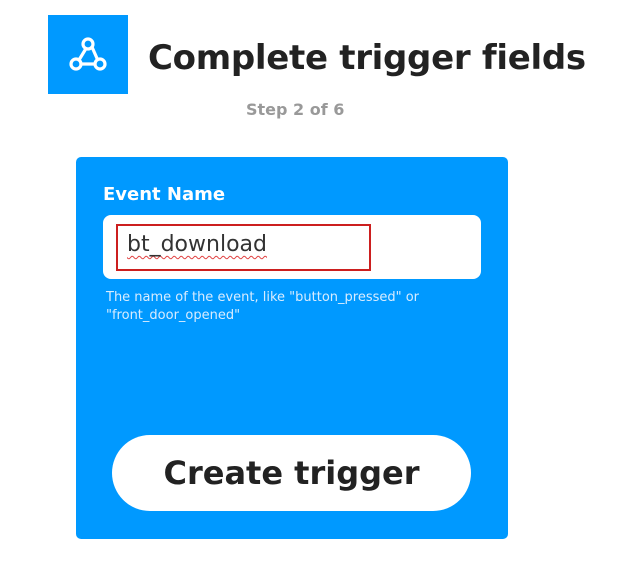 Image resolution: width=617 pixels, height=576 pixels. Describe the element at coordinates (295, 109) in the screenshot. I see `step-indicator: Step 2 of 6` at that location.